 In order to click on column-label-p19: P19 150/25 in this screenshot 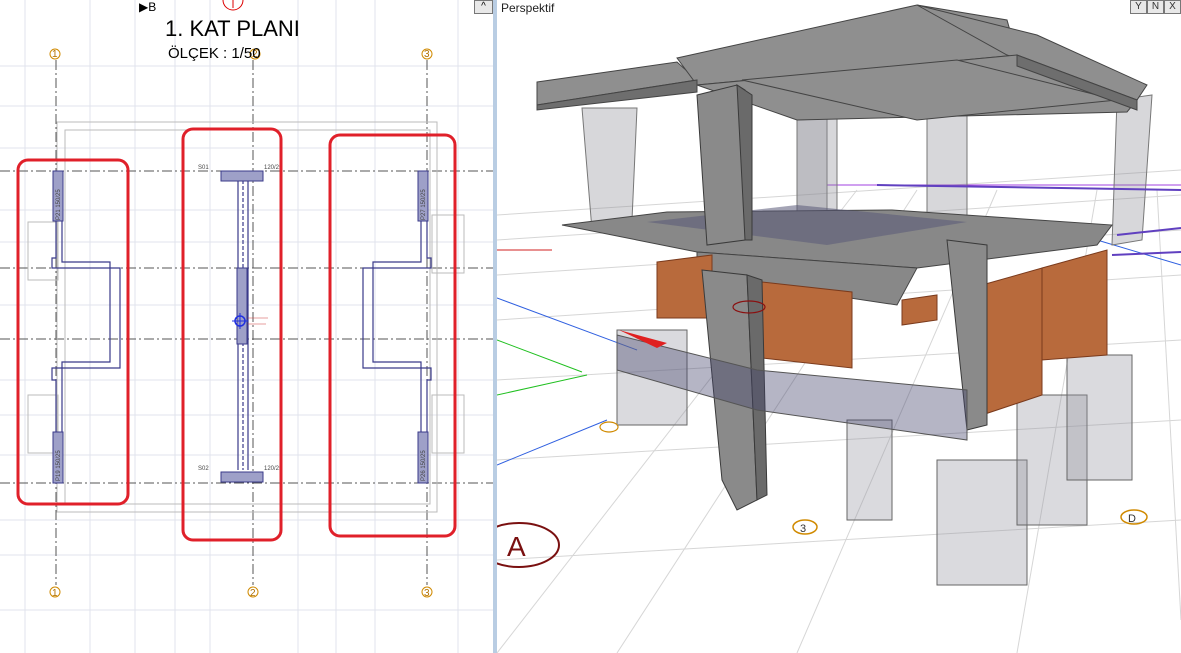, I will do `click(59, 465)`.